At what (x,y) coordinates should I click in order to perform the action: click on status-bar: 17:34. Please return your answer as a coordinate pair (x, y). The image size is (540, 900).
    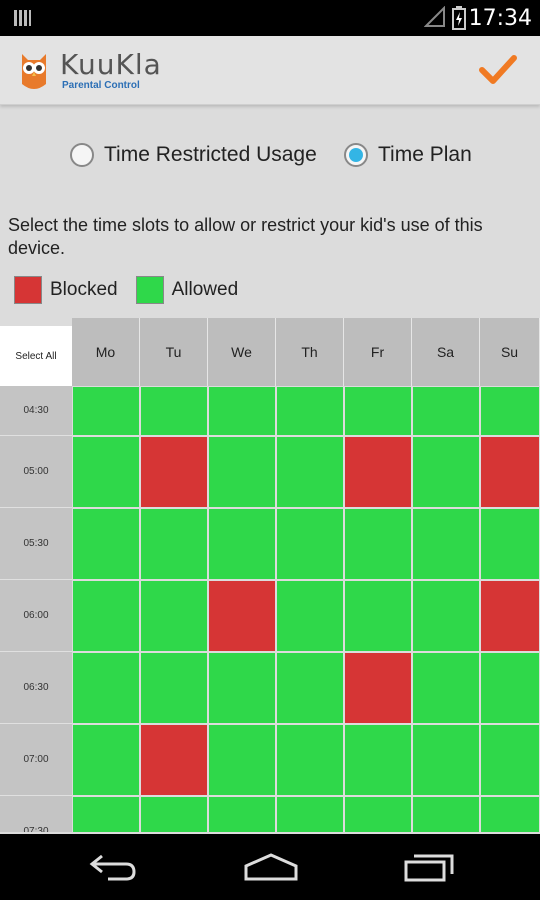
    Looking at the image, I should click on (270, 18).